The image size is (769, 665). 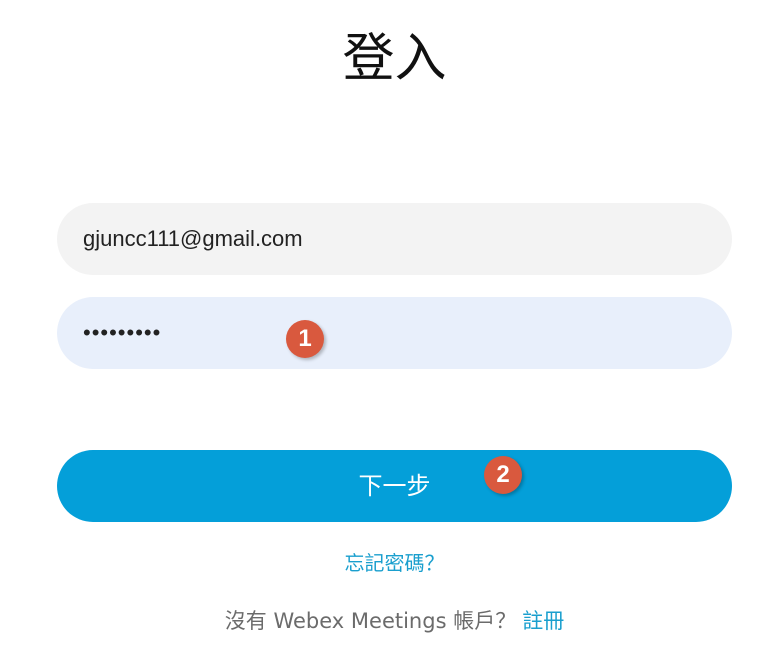 I want to click on password-input, so click(x=394, y=333).